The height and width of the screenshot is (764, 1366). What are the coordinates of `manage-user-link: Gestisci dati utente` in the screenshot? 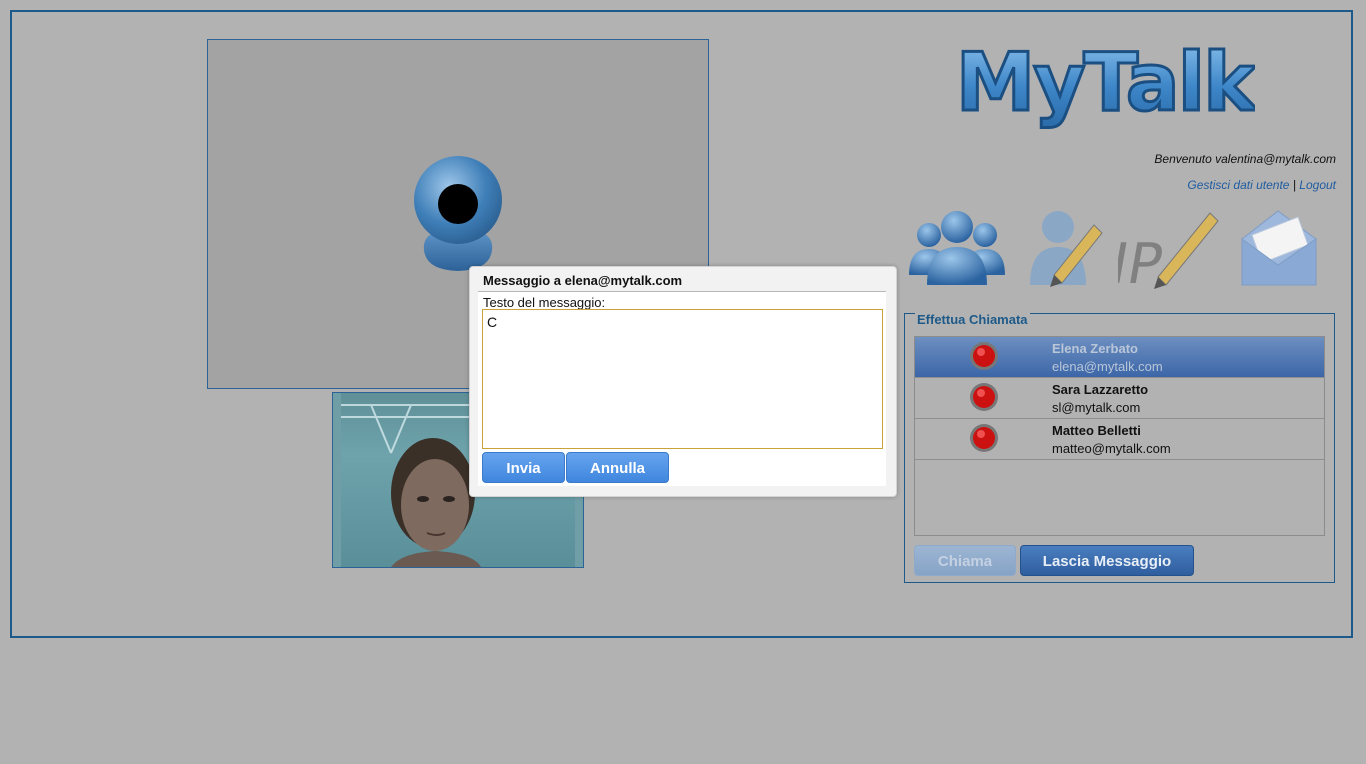 It's located at (1238, 185).